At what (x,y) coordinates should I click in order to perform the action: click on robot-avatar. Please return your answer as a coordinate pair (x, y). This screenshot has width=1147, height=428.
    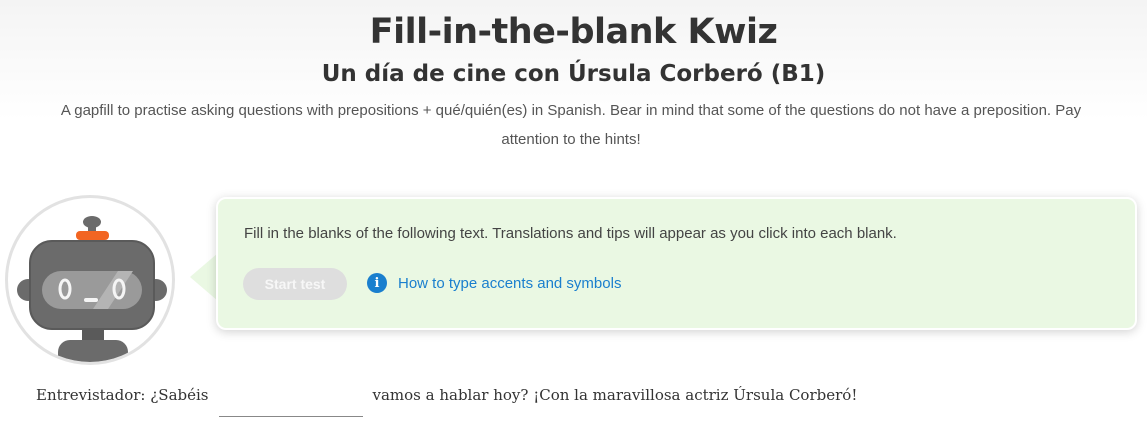
    Looking at the image, I should click on (90, 280).